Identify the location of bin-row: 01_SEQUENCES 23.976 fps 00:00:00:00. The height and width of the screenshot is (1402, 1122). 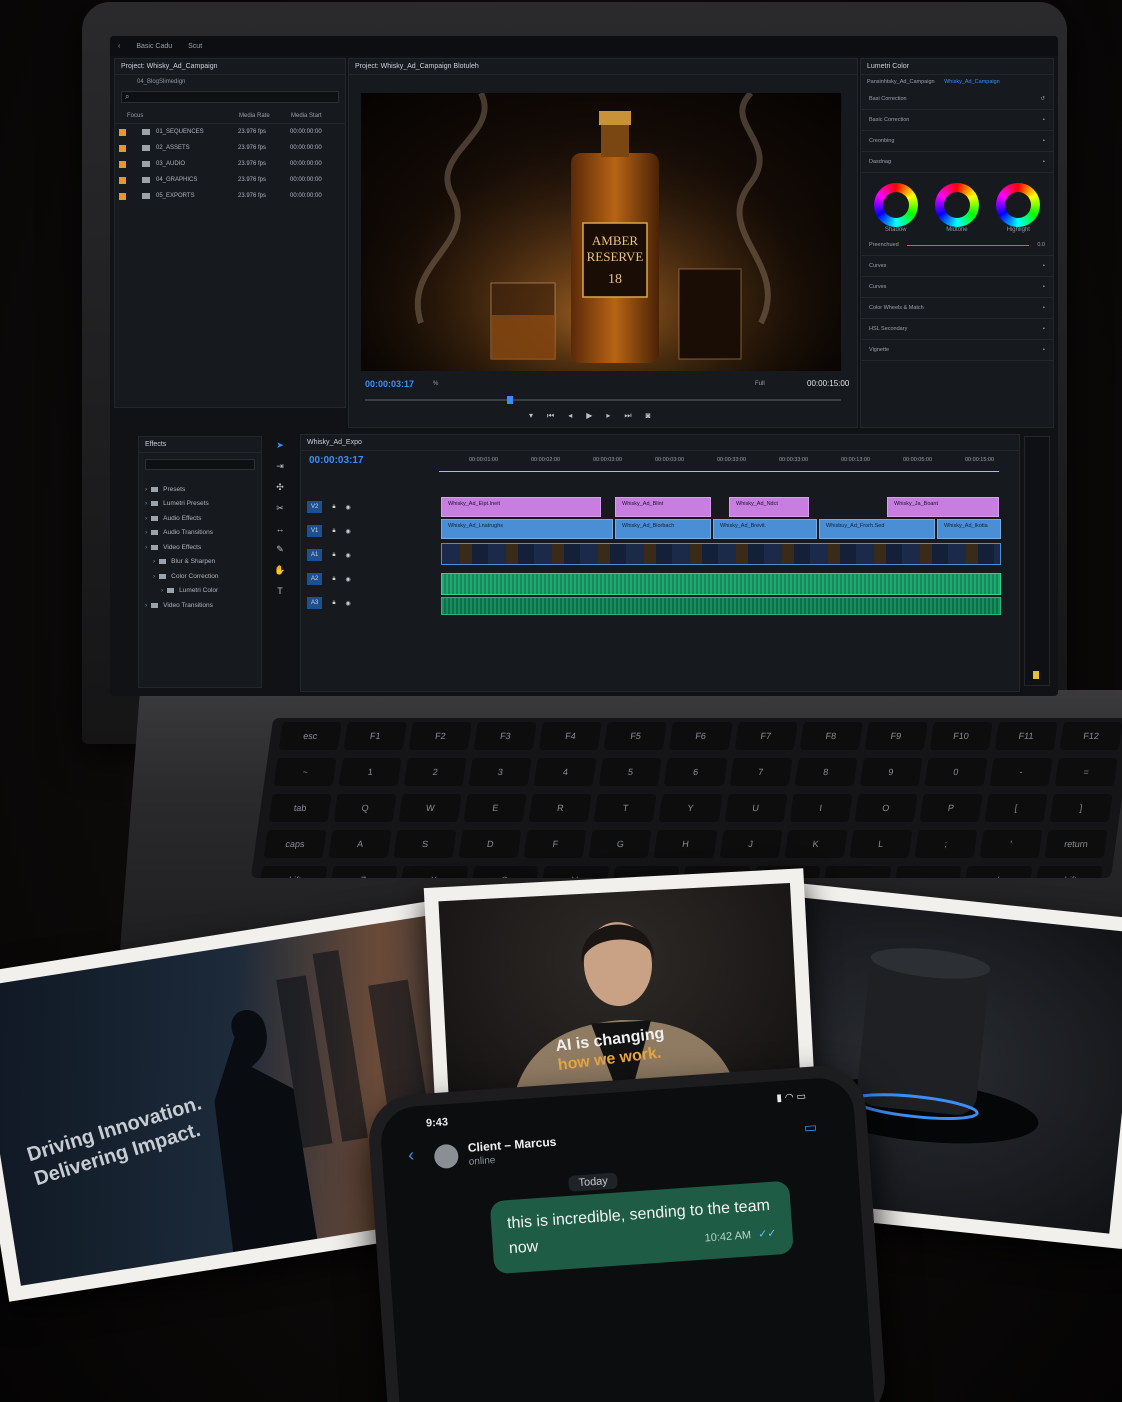
(230, 132).